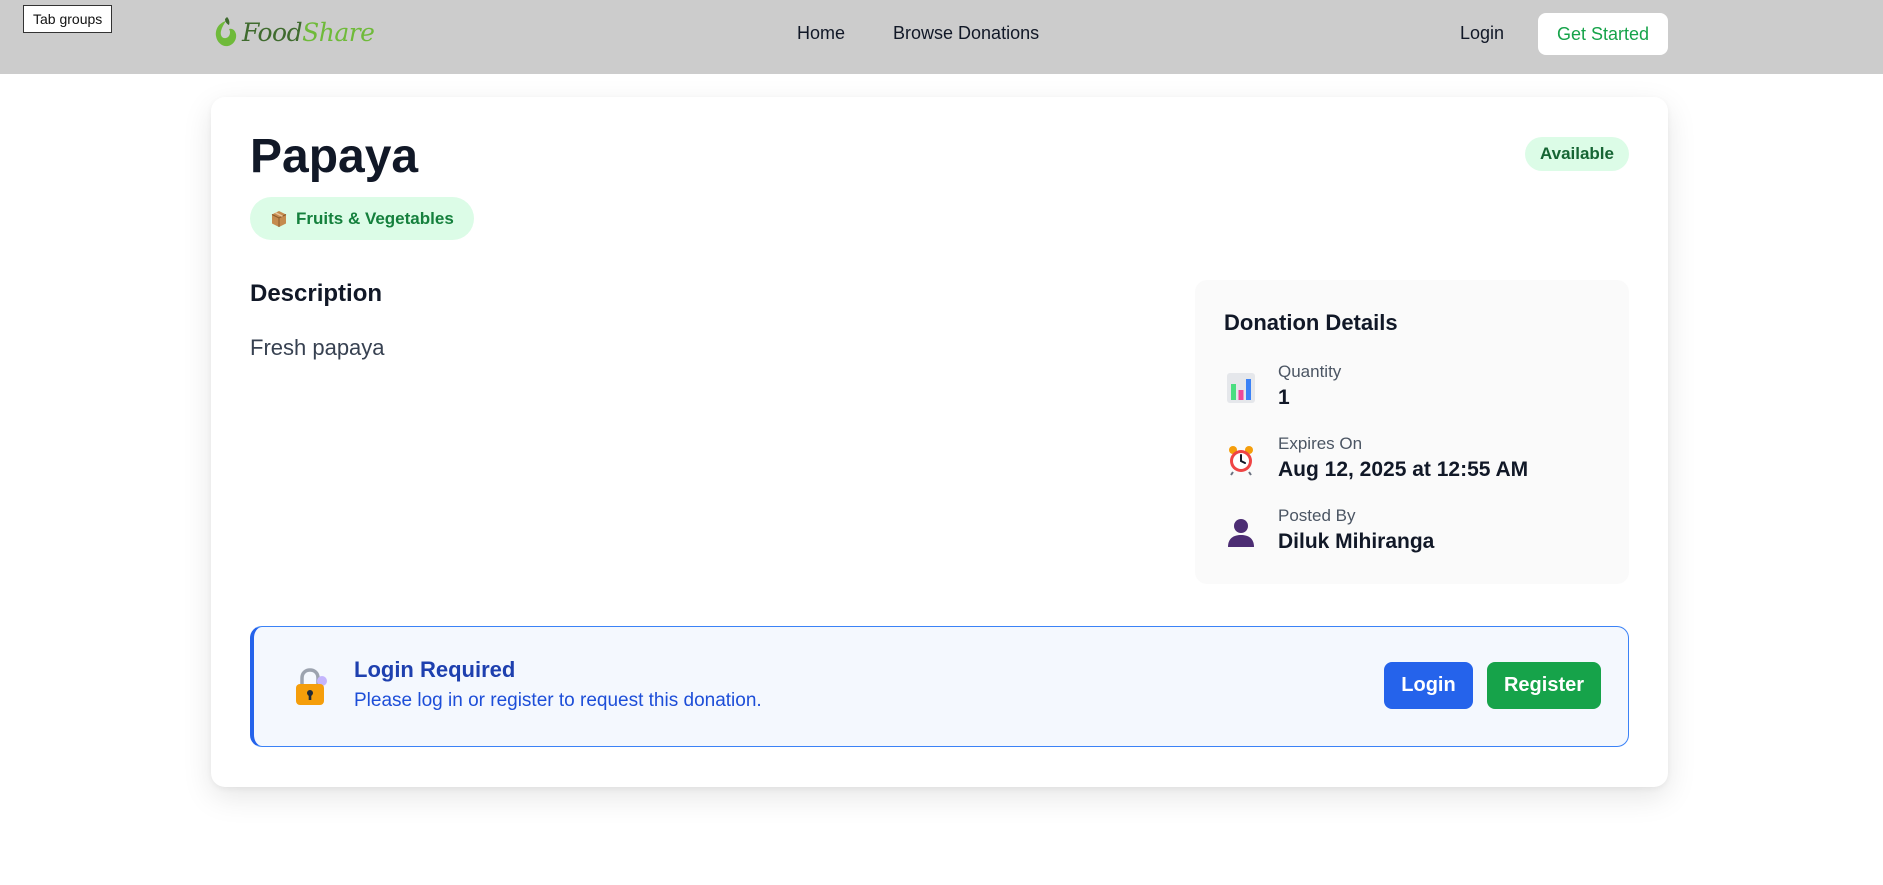  I want to click on tab-groups-button: Tab groups, so click(68, 19).